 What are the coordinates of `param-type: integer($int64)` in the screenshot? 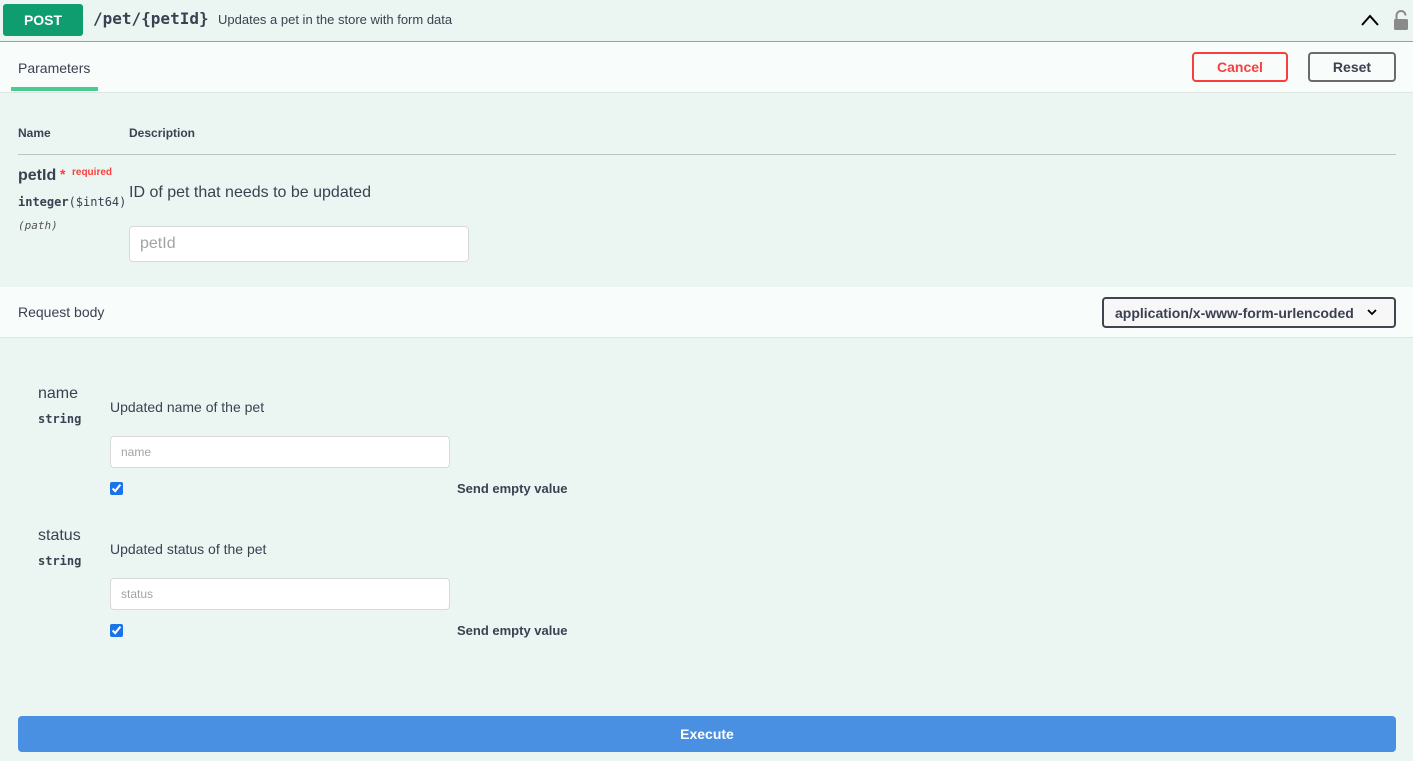 It's located at (72, 202).